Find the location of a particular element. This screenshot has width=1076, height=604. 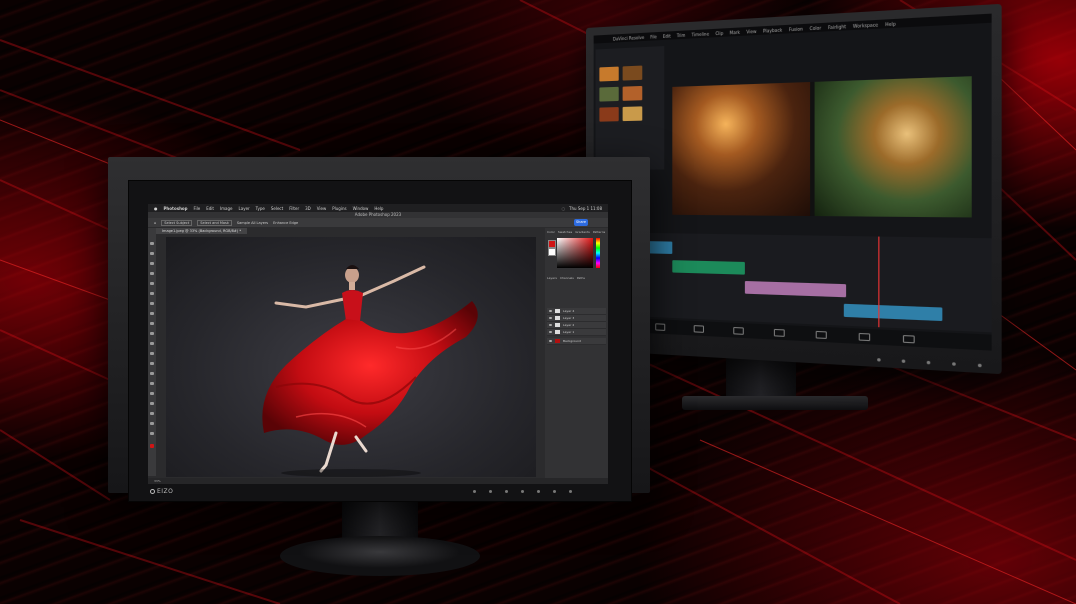

type-tool-icon is located at coordinates (152, 393).